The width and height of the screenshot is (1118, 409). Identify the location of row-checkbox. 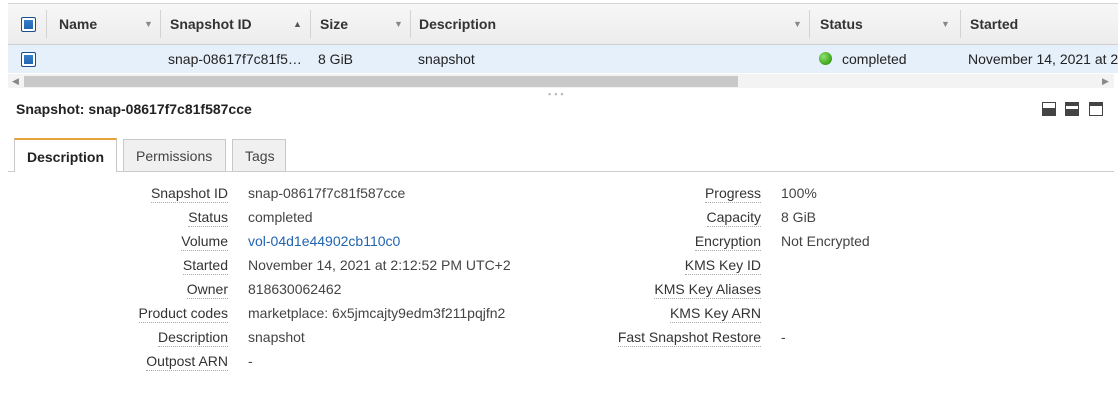
(28, 59).